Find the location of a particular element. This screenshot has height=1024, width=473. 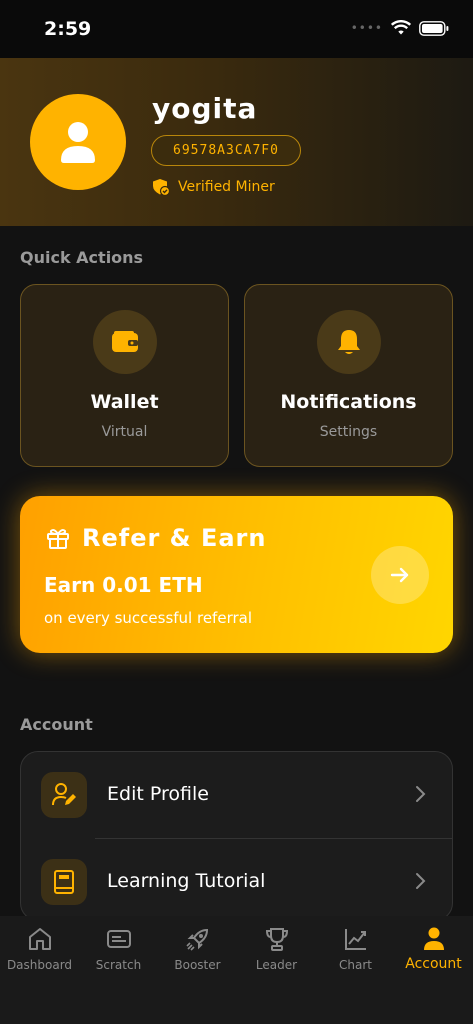

tab-leader: Leader is located at coordinates (276, 951).